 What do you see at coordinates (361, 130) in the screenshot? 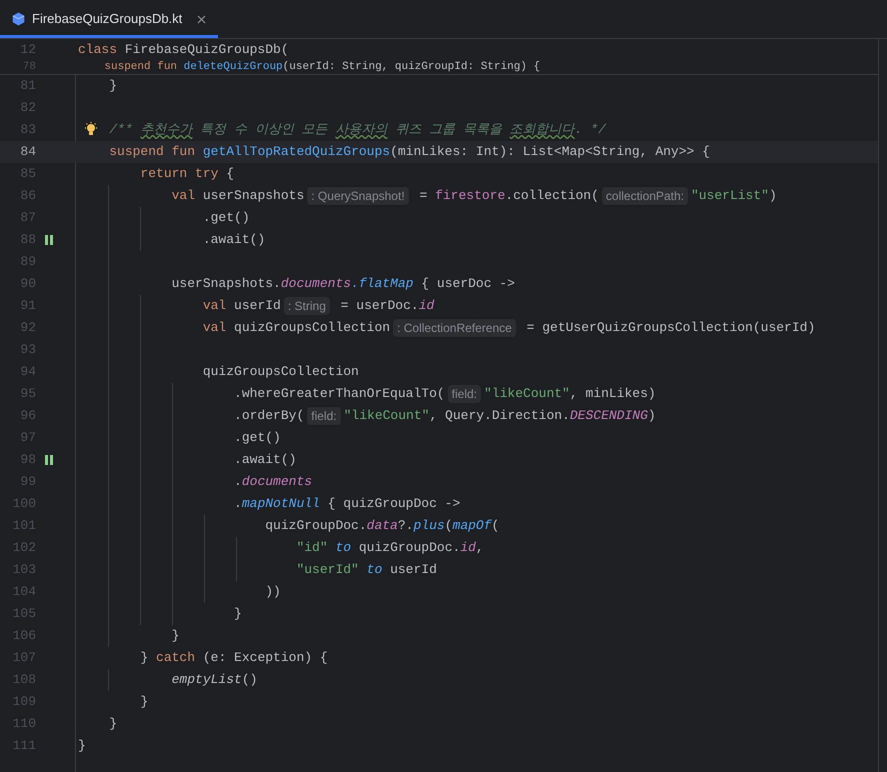
I see `code-token: 사용자의` at bounding box center [361, 130].